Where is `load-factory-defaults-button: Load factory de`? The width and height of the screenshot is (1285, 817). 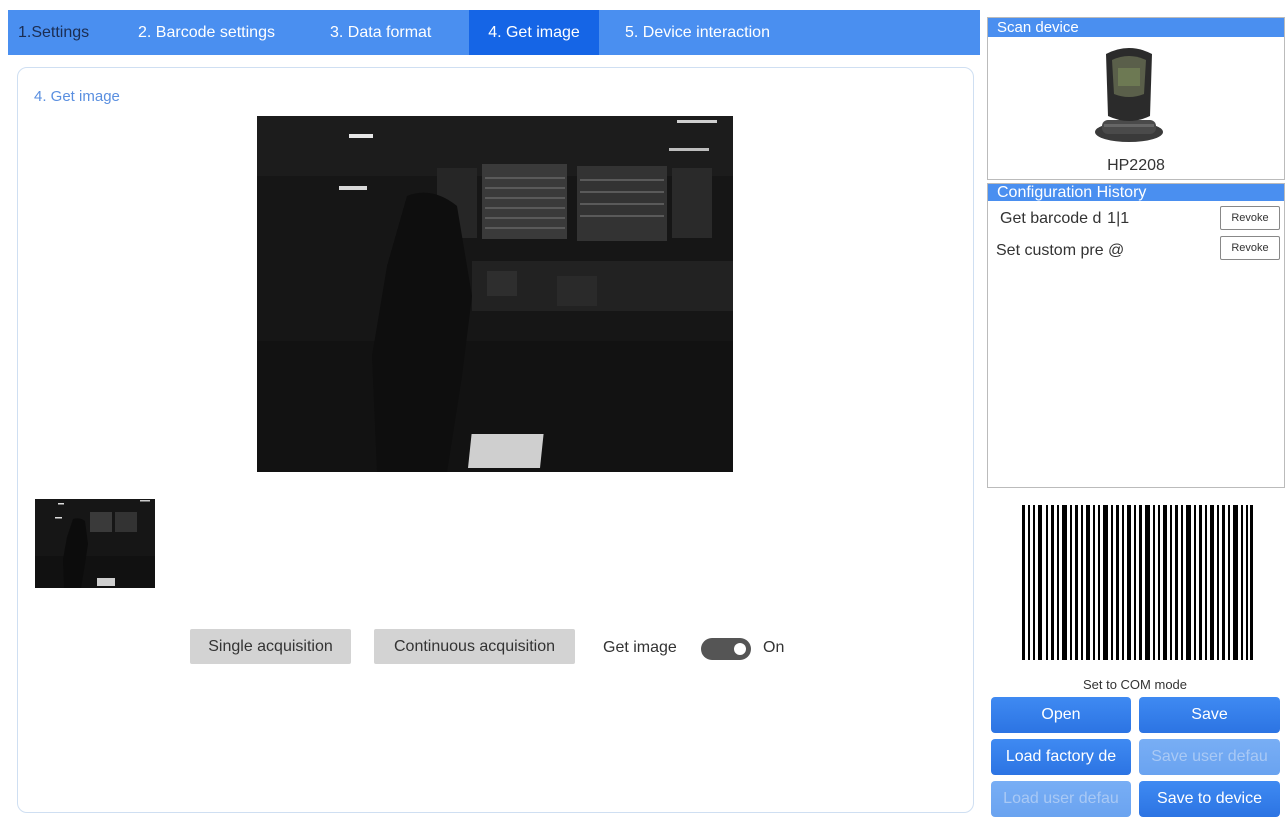 load-factory-defaults-button: Load factory de is located at coordinates (1061, 757).